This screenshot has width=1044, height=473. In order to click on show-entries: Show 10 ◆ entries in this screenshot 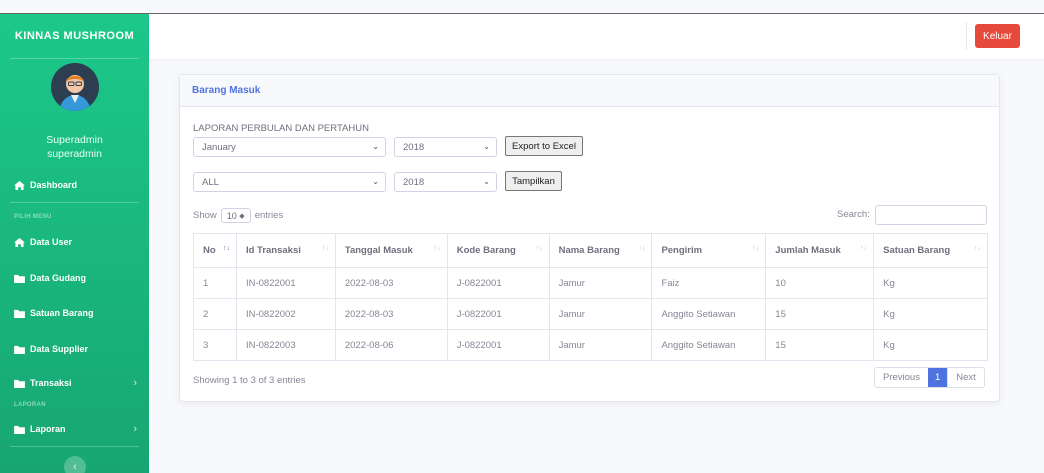, I will do `click(238, 215)`.